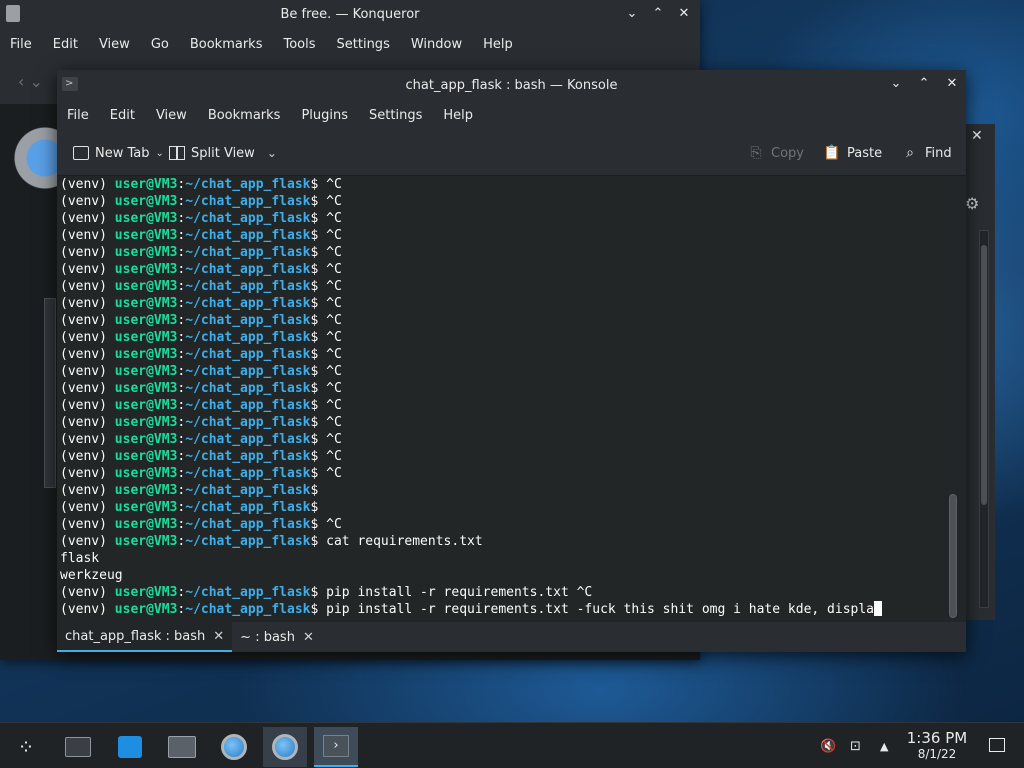  I want to click on network-icon: ⊡, so click(855, 745).